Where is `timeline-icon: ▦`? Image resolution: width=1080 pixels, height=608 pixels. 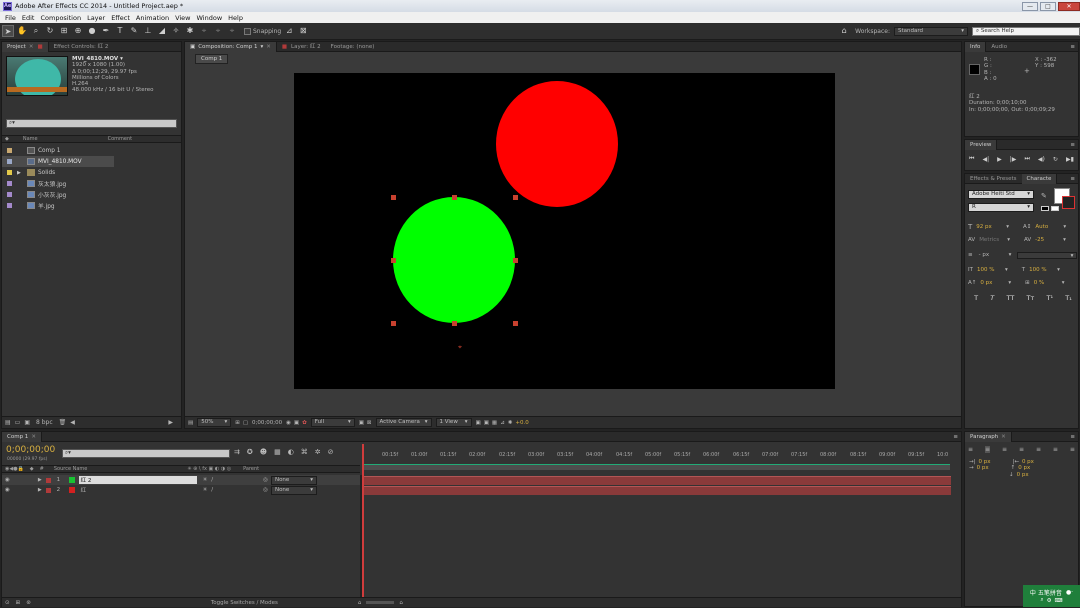
timeline-icon: ▦ is located at coordinates (494, 423).